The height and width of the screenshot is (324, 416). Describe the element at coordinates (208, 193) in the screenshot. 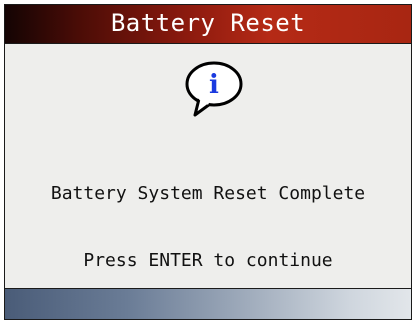

I see `status-message: Battery System Reset Complete` at that location.